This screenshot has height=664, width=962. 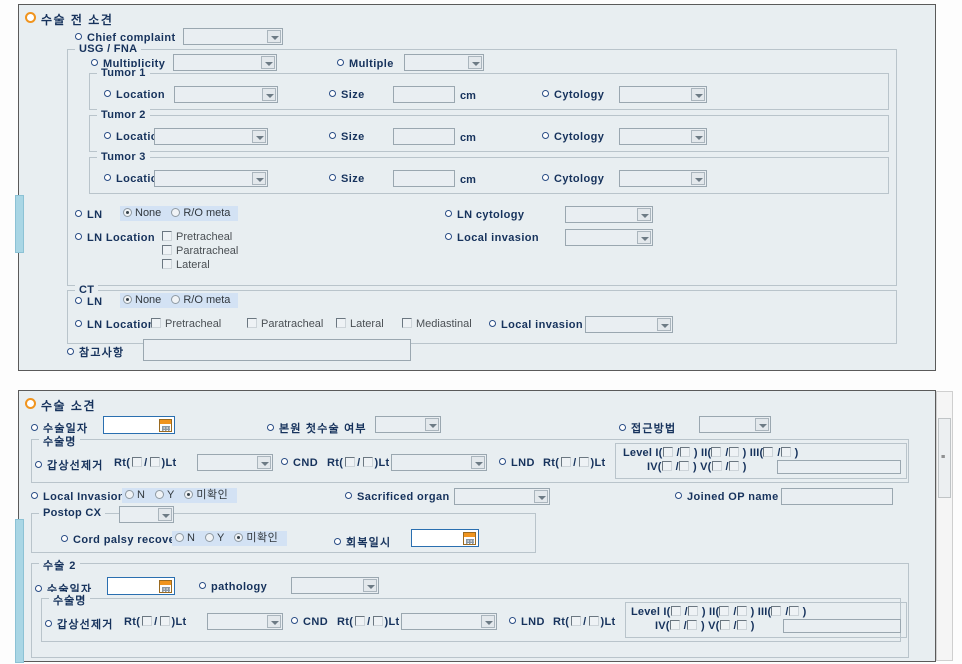 I want to click on tumor-3-location-select, so click(x=211, y=178).